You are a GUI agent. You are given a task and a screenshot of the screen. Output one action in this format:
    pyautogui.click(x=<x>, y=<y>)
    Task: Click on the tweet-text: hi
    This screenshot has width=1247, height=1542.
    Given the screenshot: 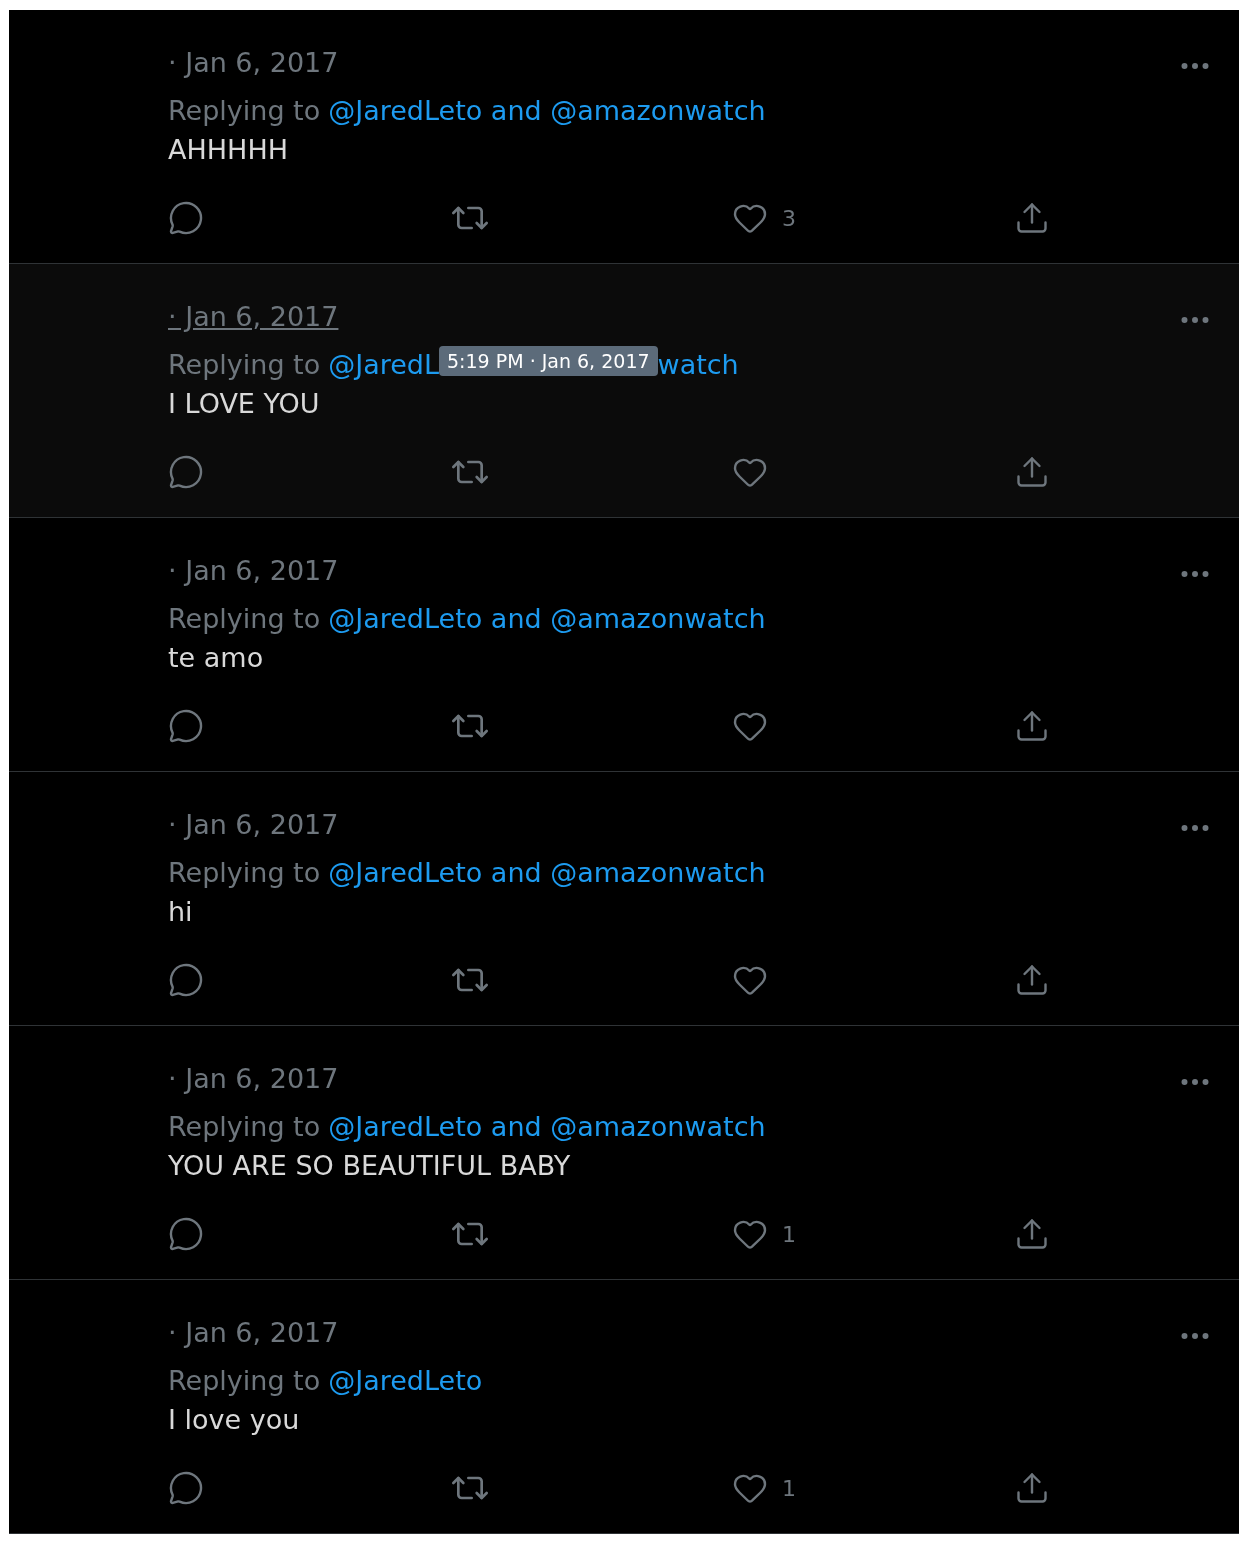 What is the action you would take?
    pyautogui.click(x=181, y=912)
    